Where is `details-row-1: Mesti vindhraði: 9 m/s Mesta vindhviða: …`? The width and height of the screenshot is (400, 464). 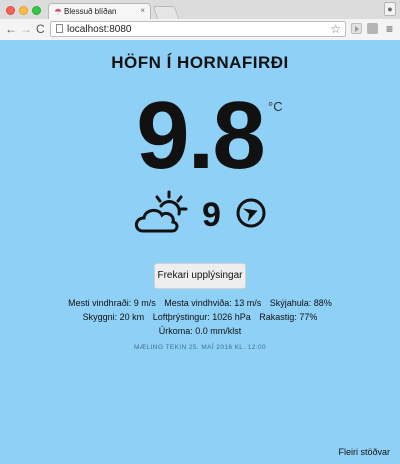
details-row-1: Mesti vindhraði: 9 m/s Mesta vindhviða: … is located at coordinates (200, 303).